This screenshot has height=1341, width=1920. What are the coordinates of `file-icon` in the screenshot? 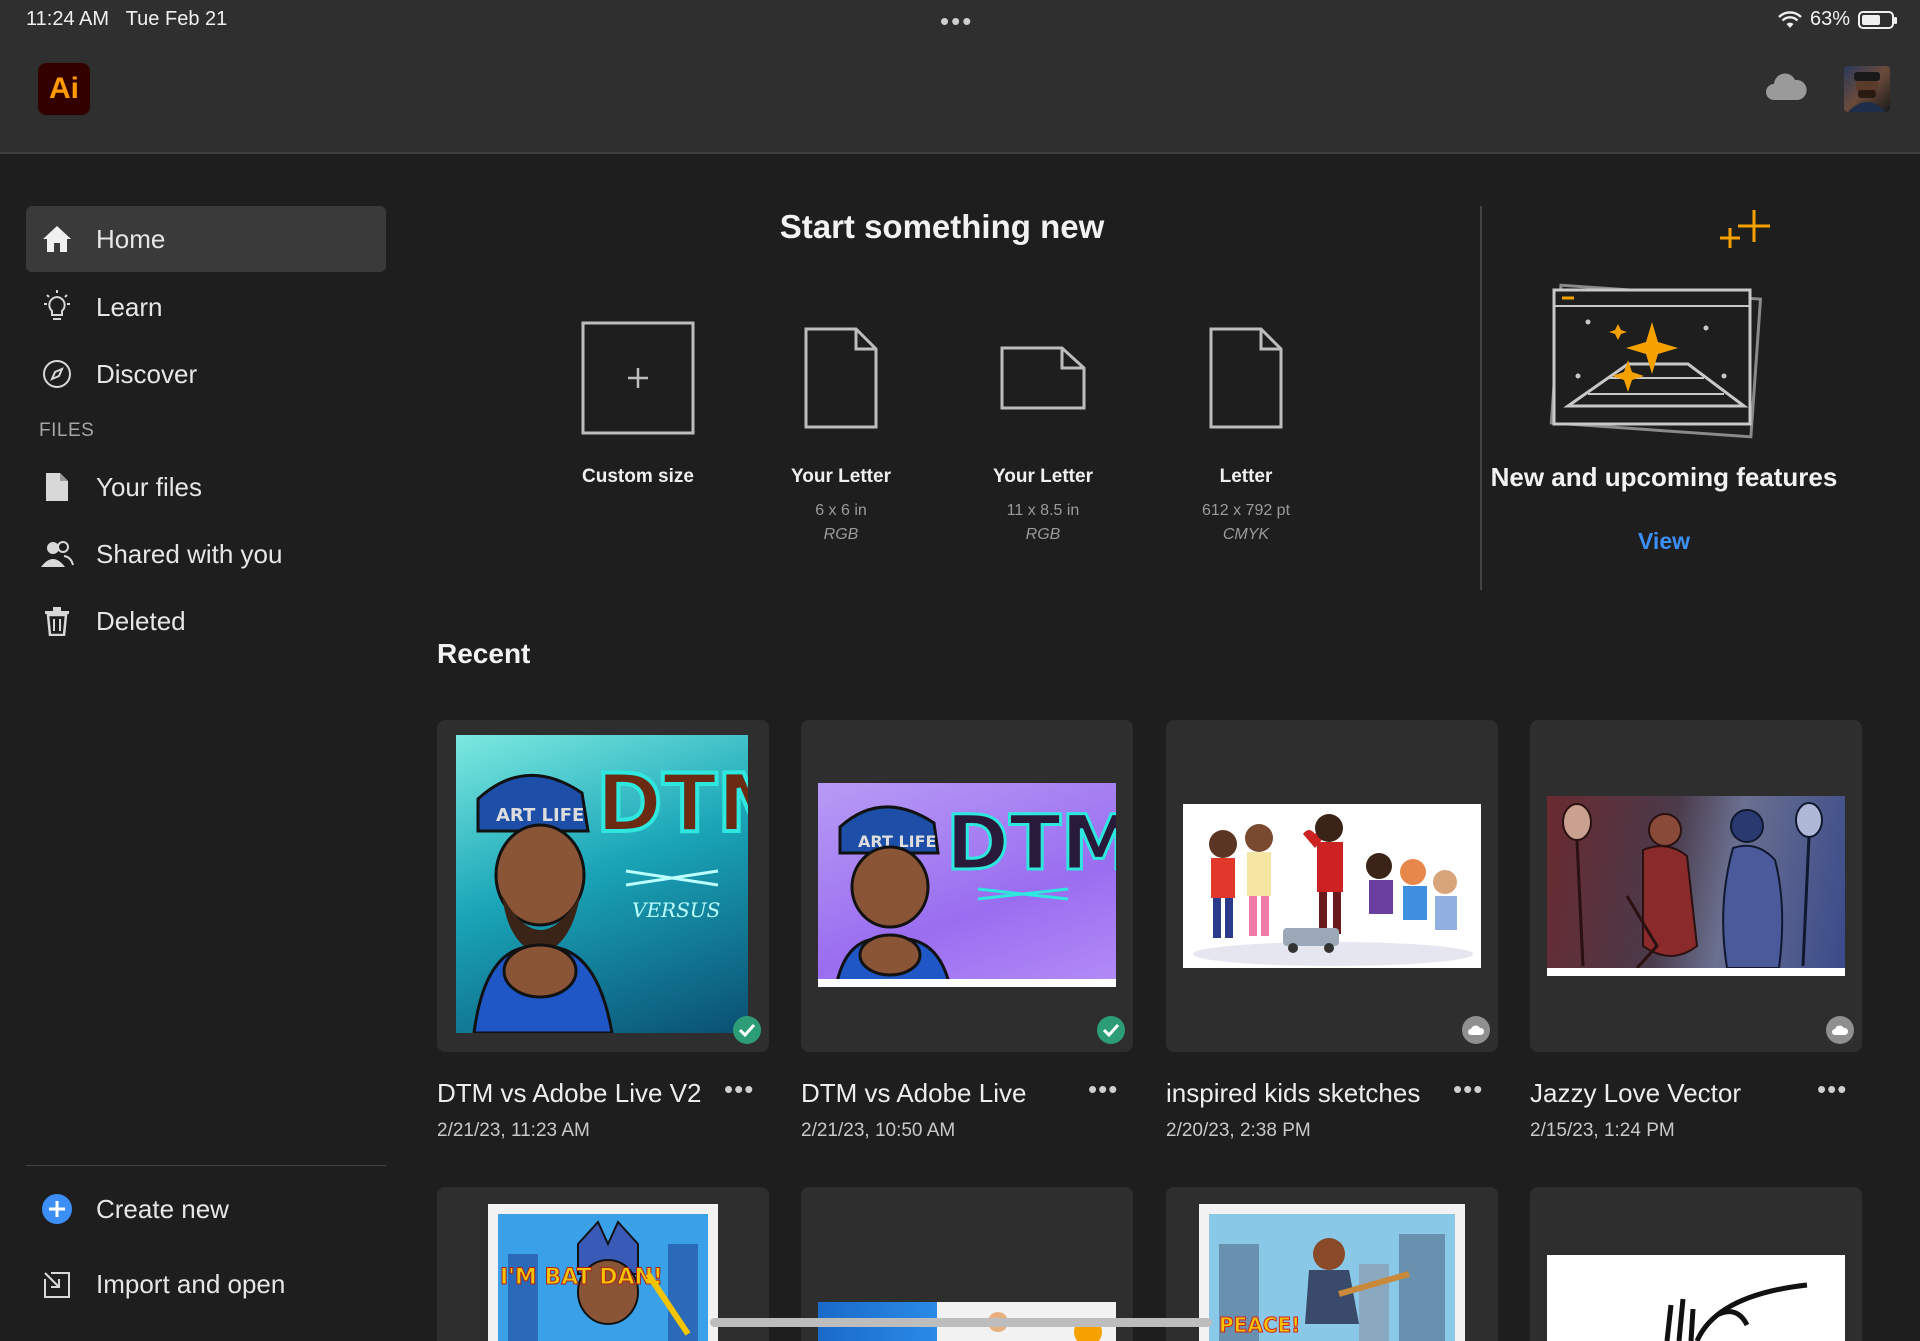 It's located at (57, 487).